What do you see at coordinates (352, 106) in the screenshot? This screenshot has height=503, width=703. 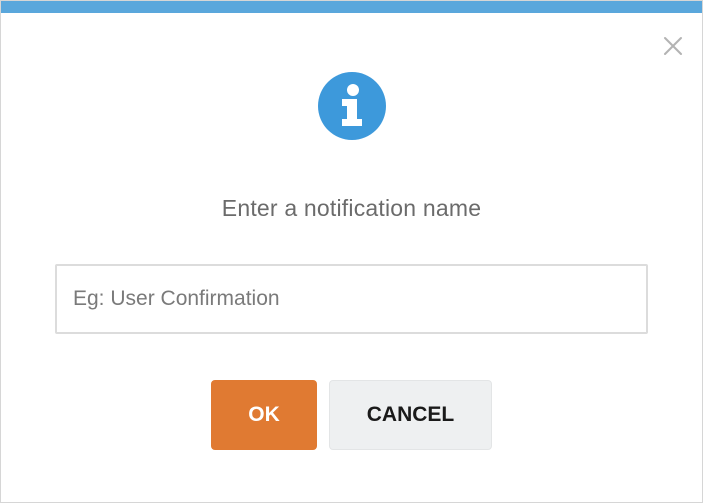 I see `info-icon` at bounding box center [352, 106].